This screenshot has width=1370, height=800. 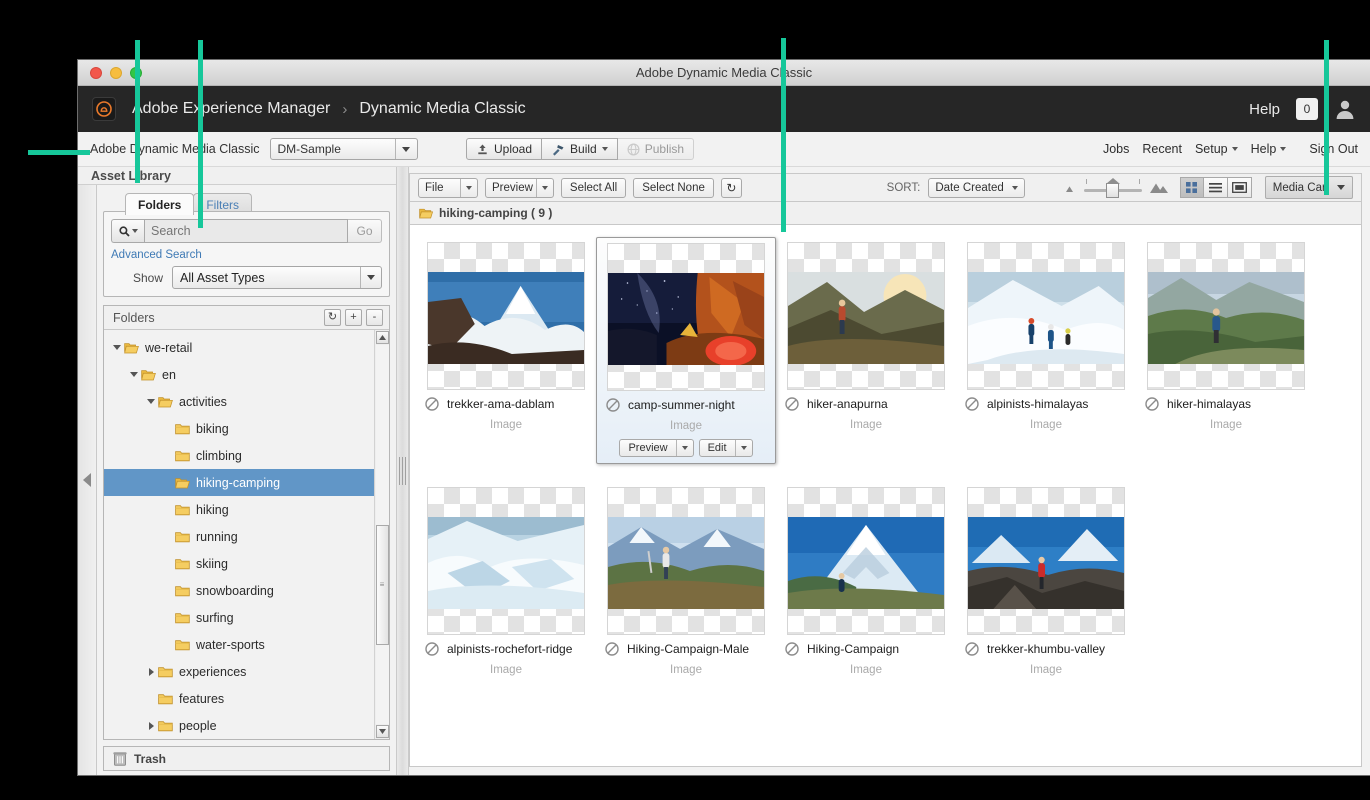 I want to click on select-all-button: Select All, so click(x=593, y=187).